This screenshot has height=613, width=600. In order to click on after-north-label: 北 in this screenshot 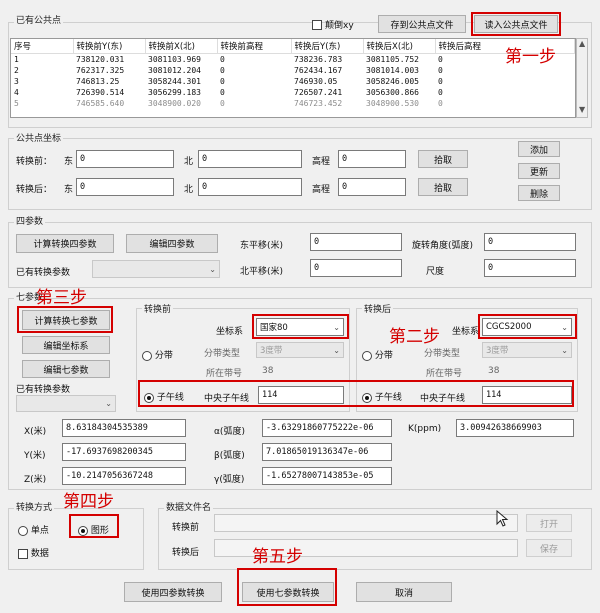, I will do `click(189, 190)`.